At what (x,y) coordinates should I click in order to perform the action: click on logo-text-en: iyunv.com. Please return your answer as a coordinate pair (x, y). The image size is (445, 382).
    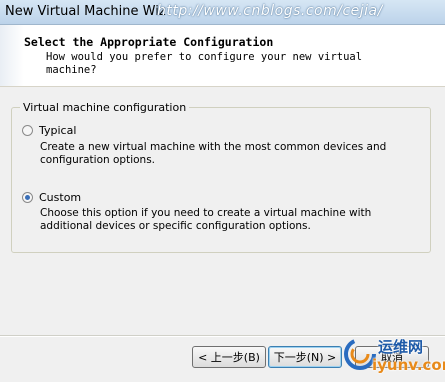
    Looking at the image, I should click on (408, 365).